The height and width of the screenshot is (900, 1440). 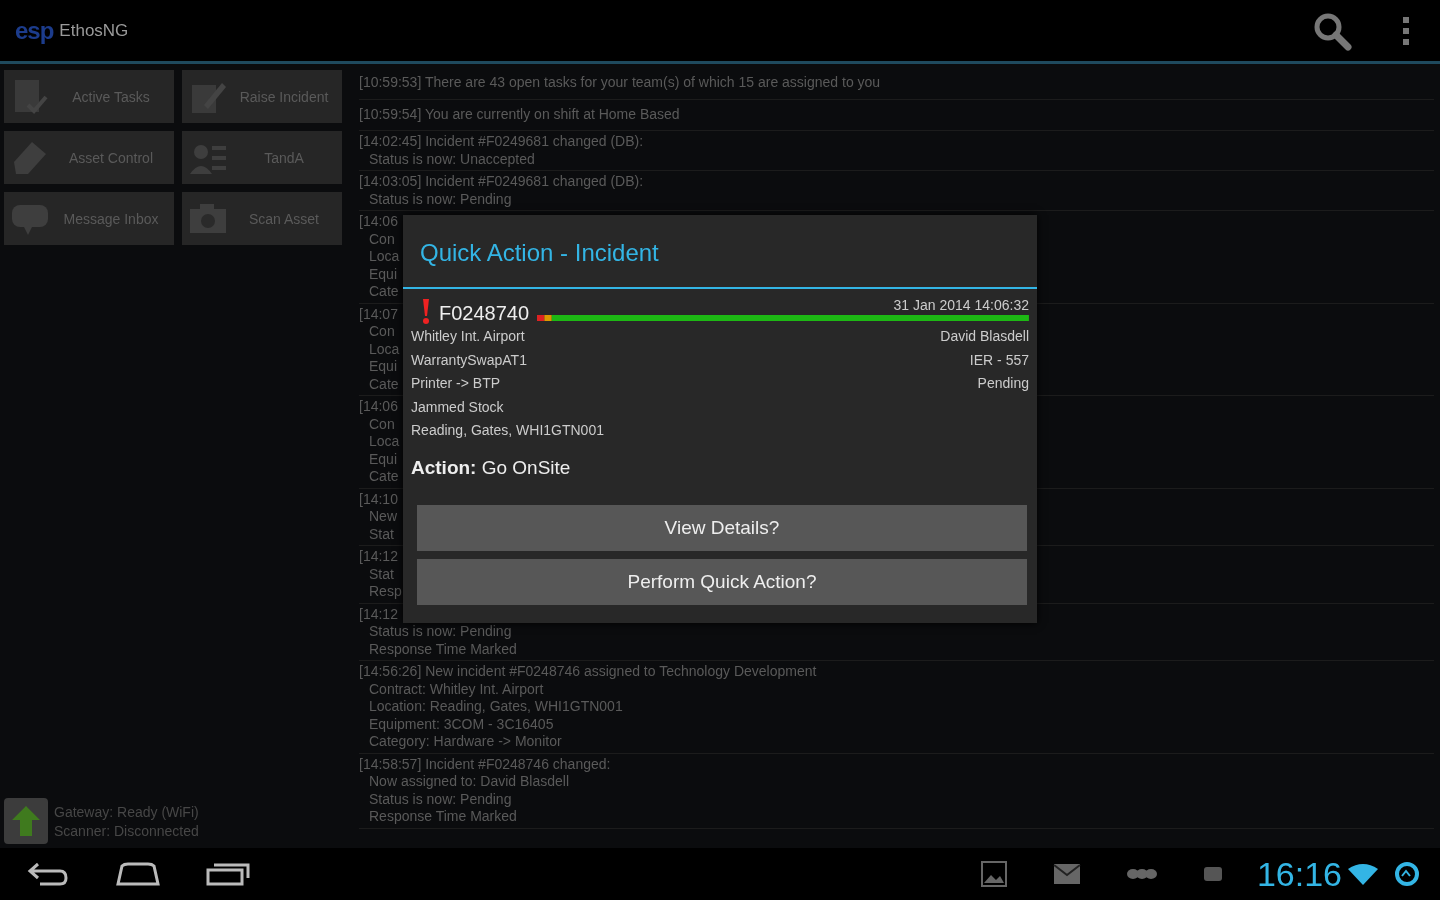 What do you see at coordinates (993, 874) in the screenshot?
I see `image-icon` at bounding box center [993, 874].